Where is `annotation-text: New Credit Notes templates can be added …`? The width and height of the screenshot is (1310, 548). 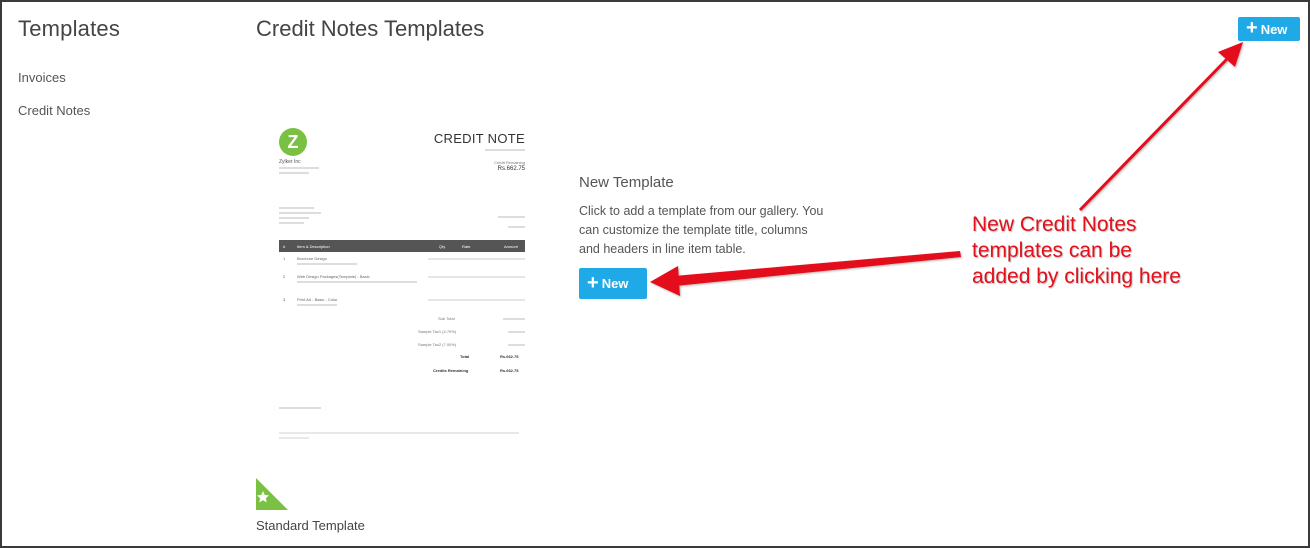
annotation-text: New Credit Notes templates can be added … is located at coordinates (1122, 251).